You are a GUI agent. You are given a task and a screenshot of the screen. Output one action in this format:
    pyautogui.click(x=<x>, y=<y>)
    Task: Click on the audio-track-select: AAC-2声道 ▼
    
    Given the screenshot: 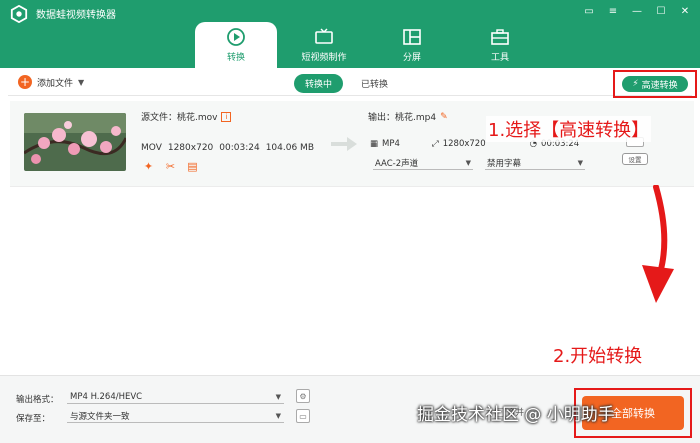 What is the action you would take?
    pyautogui.click(x=423, y=163)
    